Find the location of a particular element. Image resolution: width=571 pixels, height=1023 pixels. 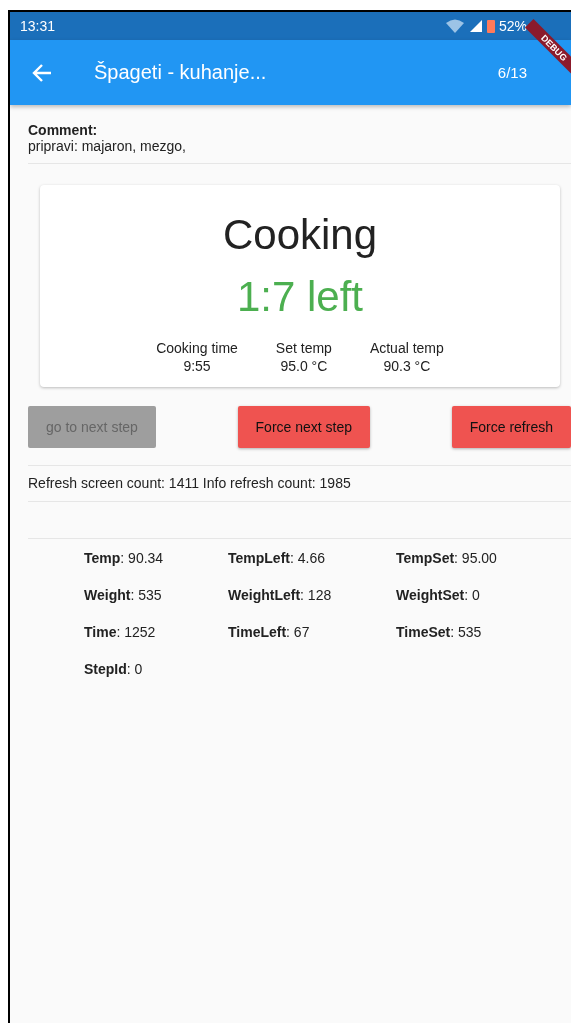

comment-text: pripravi: majaron, mezgo, is located at coordinates (107, 146).